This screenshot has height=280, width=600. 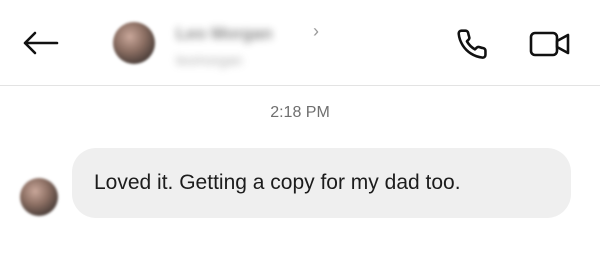 What do you see at coordinates (266, 48) in the screenshot?
I see `contact-info: Leo Morgan › leomorgan` at bounding box center [266, 48].